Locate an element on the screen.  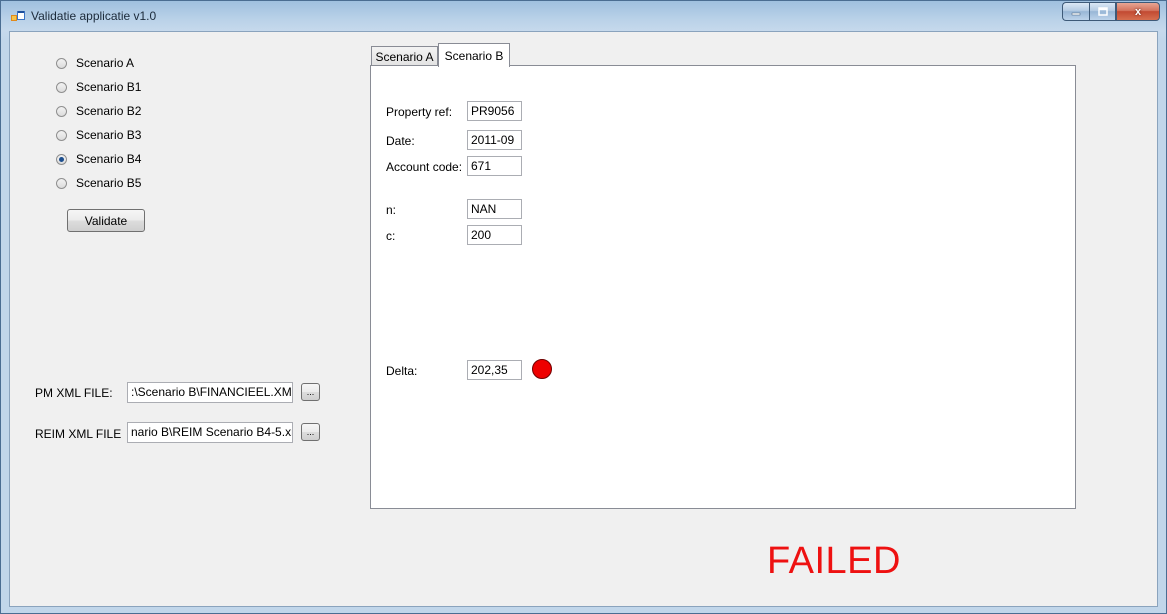
radio-scenario-b4: Scenario B4 is located at coordinates (98, 159).